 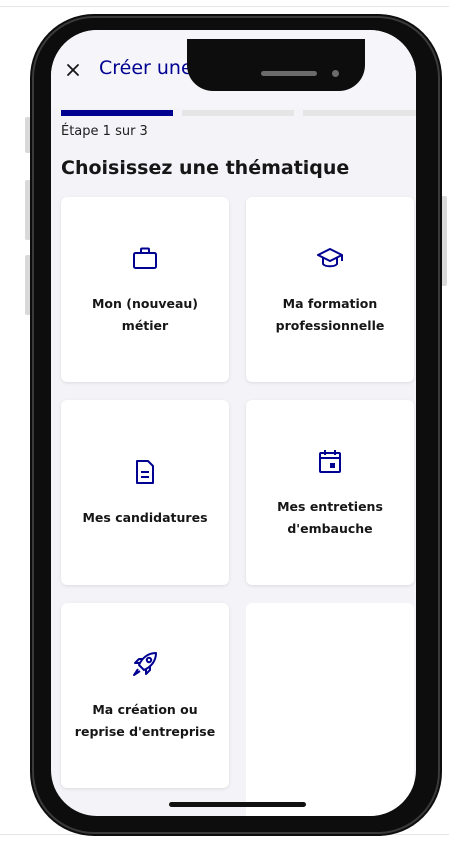 What do you see at coordinates (330, 709) in the screenshot?
I see `empty-tile` at bounding box center [330, 709].